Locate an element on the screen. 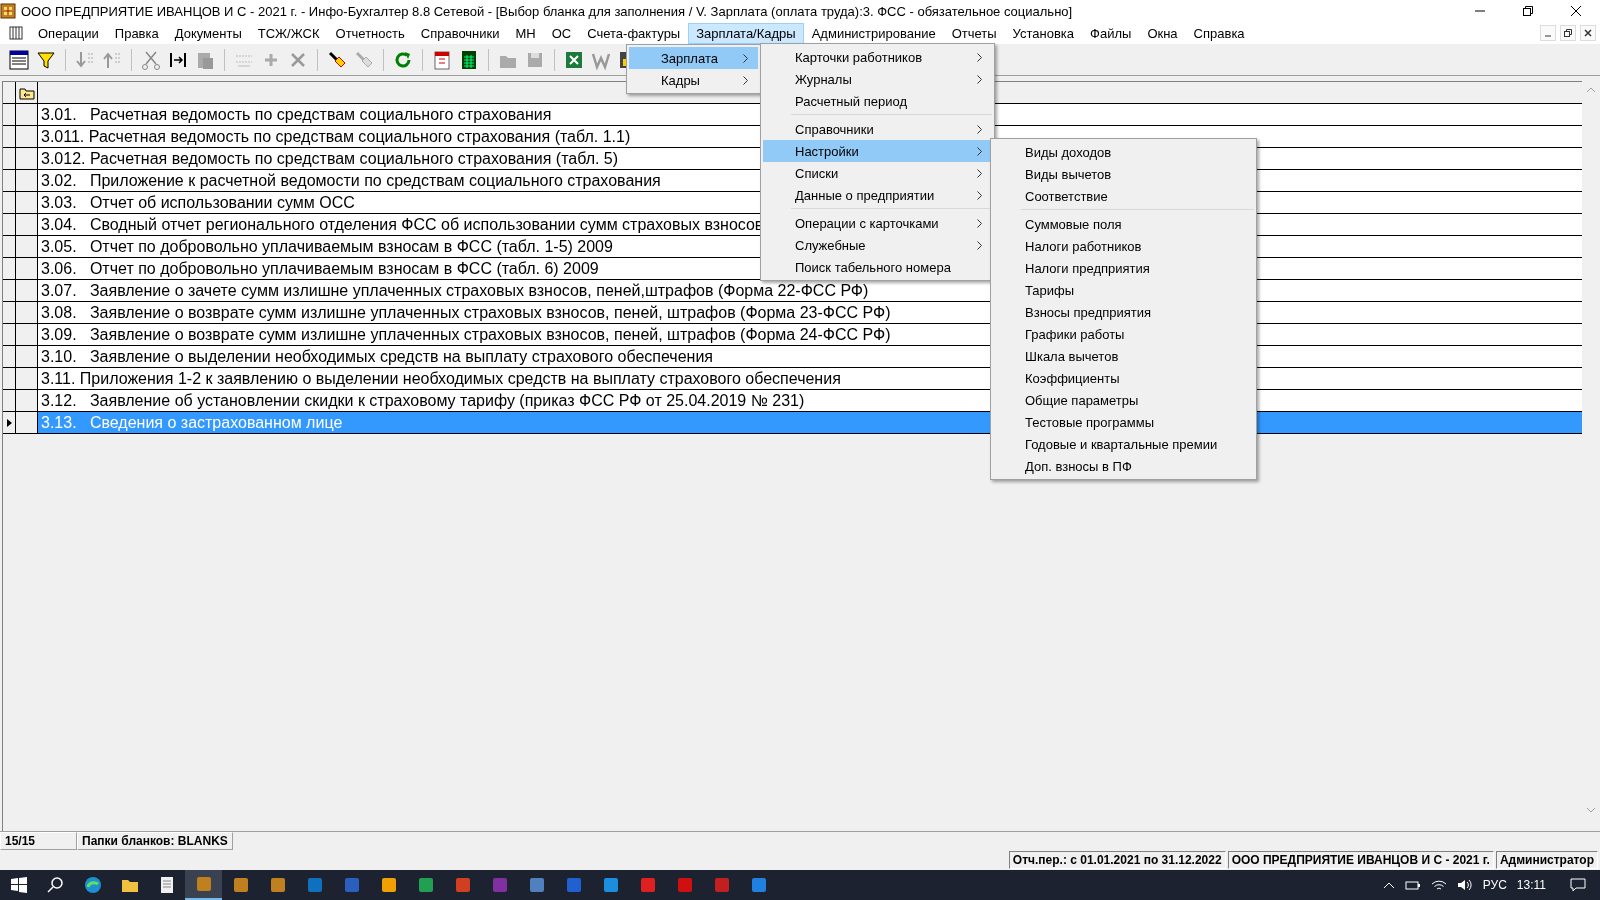  menu-item: Налоги предприятия is located at coordinates (1123, 268).